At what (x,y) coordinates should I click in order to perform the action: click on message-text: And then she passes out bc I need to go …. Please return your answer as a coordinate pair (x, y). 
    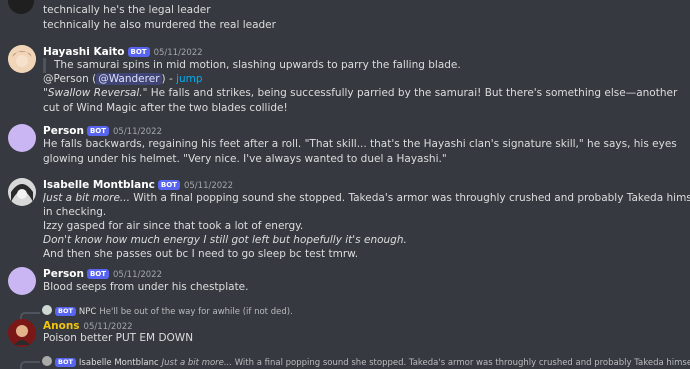
    Looking at the image, I should click on (201, 254).